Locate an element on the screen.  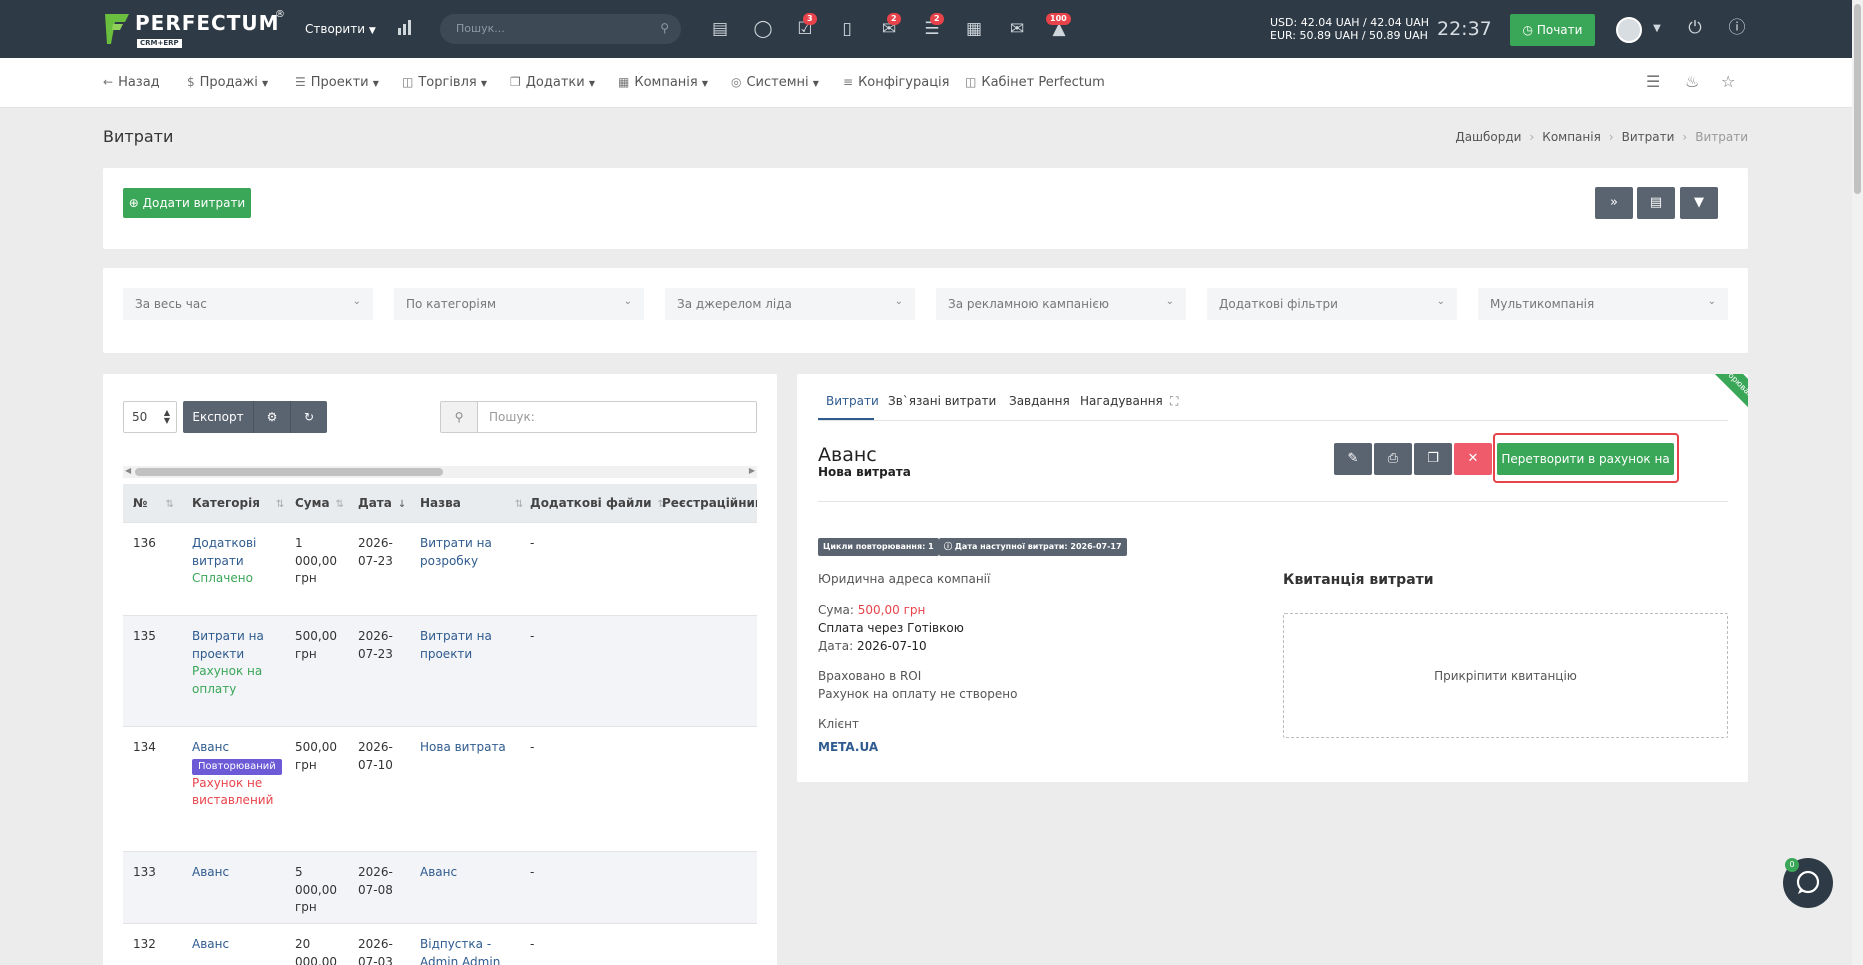
nav-company: ▦ Компанія ▼ is located at coordinates (663, 82).